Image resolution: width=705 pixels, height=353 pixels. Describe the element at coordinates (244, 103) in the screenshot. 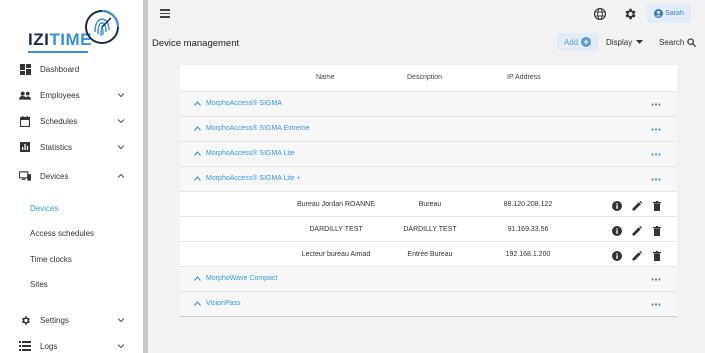

I see `group-label: MorphoAccess® SIGMA` at that location.